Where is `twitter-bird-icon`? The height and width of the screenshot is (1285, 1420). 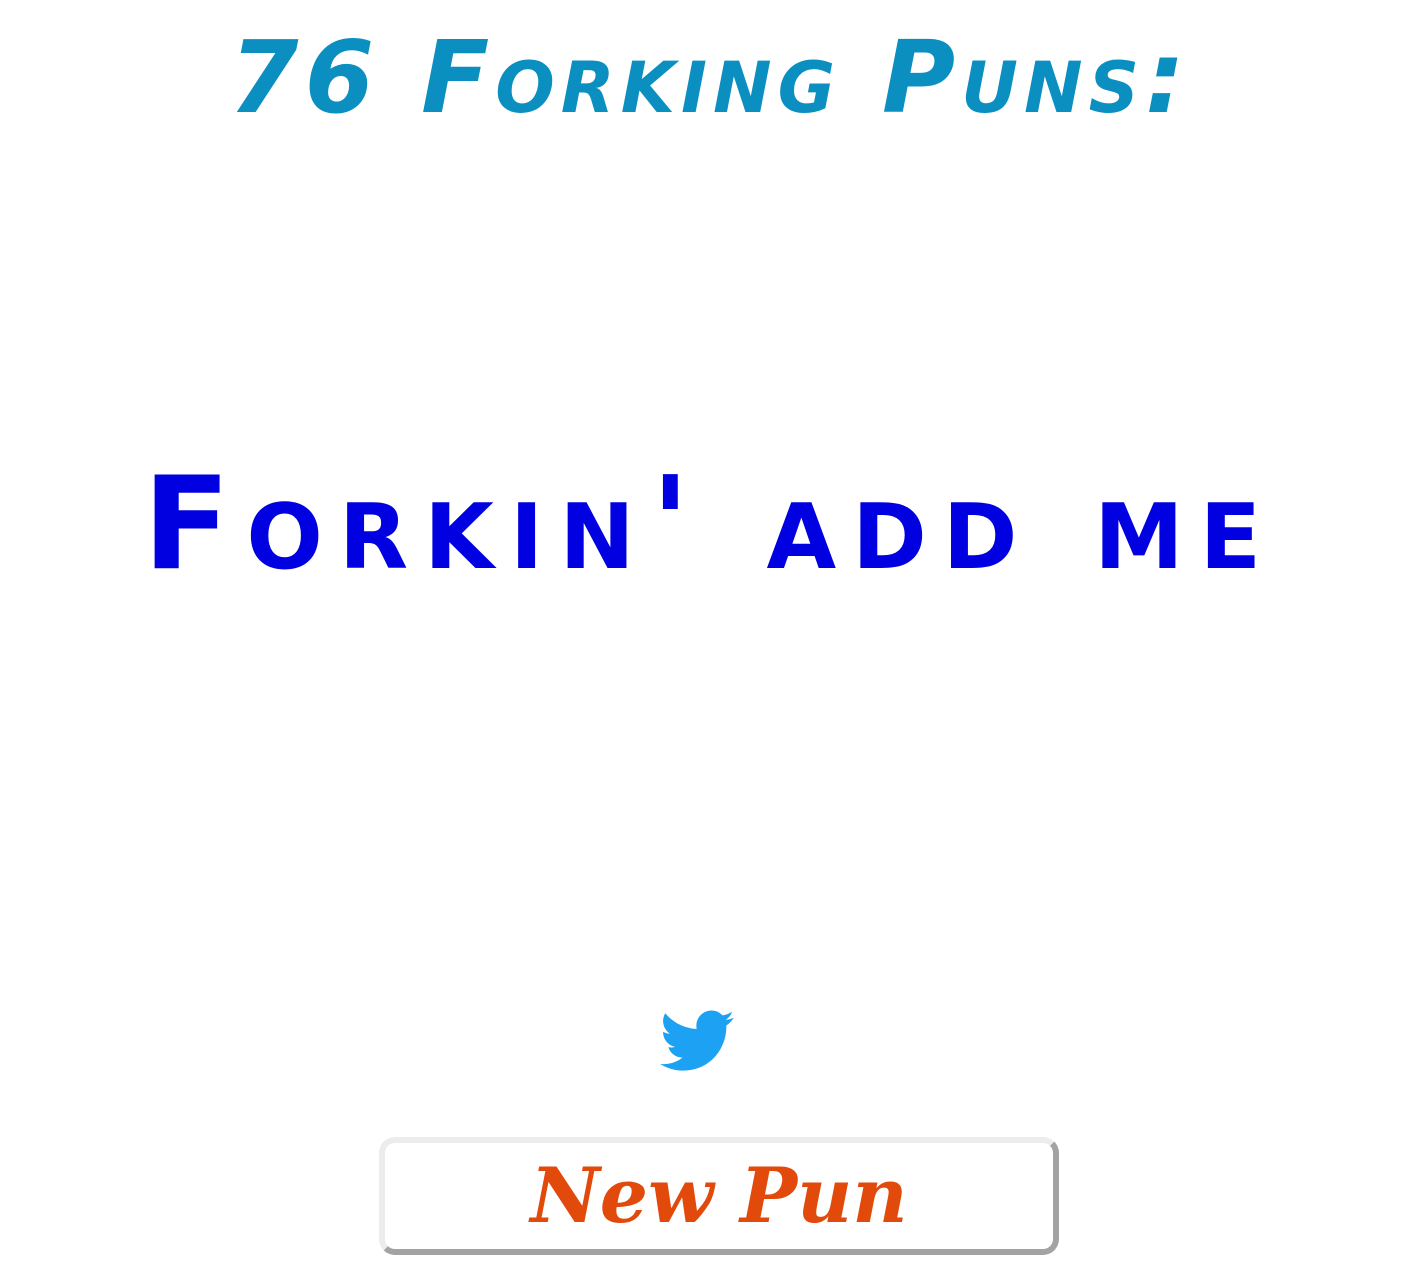 twitter-bird-icon is located at coordinates (697, 1041).